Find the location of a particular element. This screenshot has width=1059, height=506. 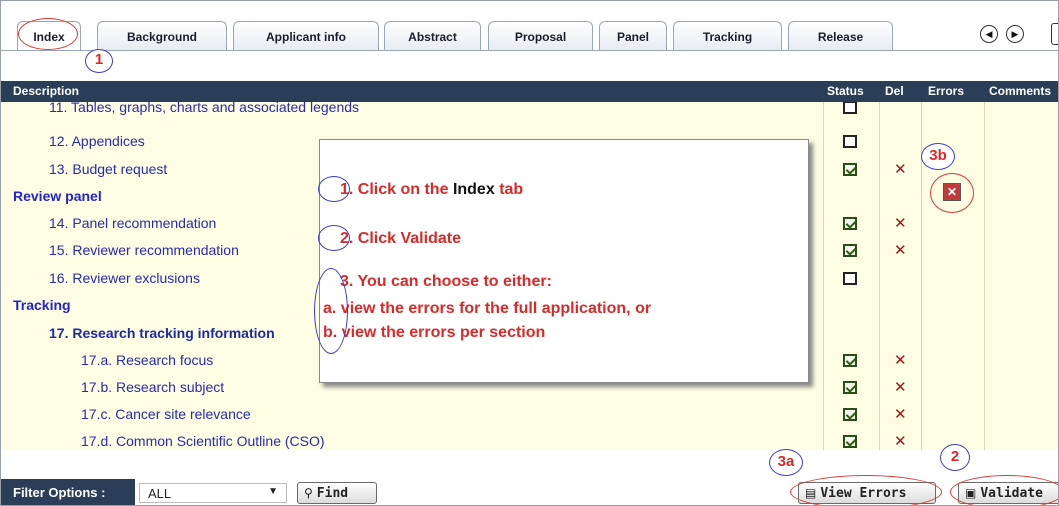

filter-select-value: ALL is located at coordinates (160, 493).